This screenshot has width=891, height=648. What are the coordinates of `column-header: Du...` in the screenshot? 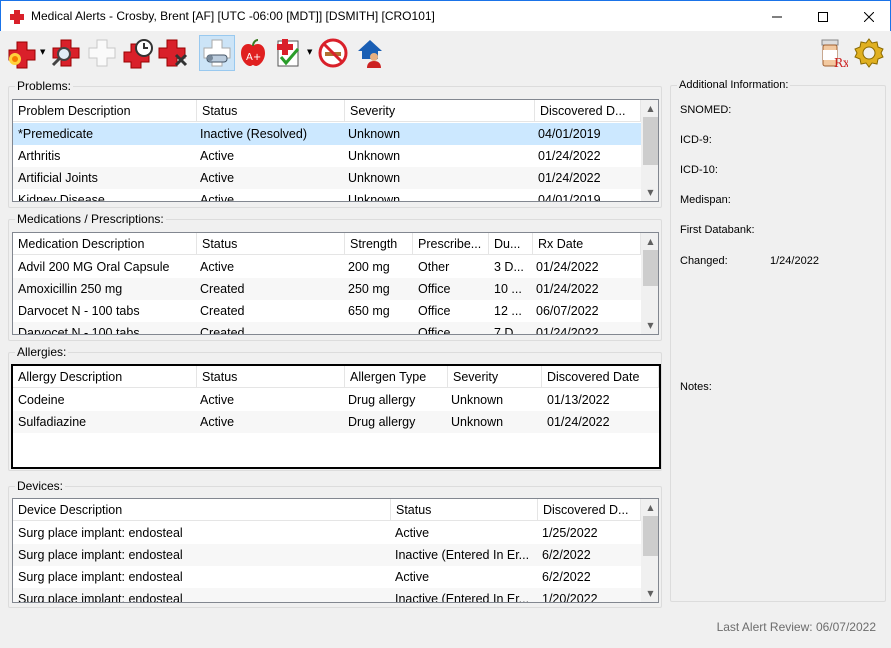 It's located at (511, 244).